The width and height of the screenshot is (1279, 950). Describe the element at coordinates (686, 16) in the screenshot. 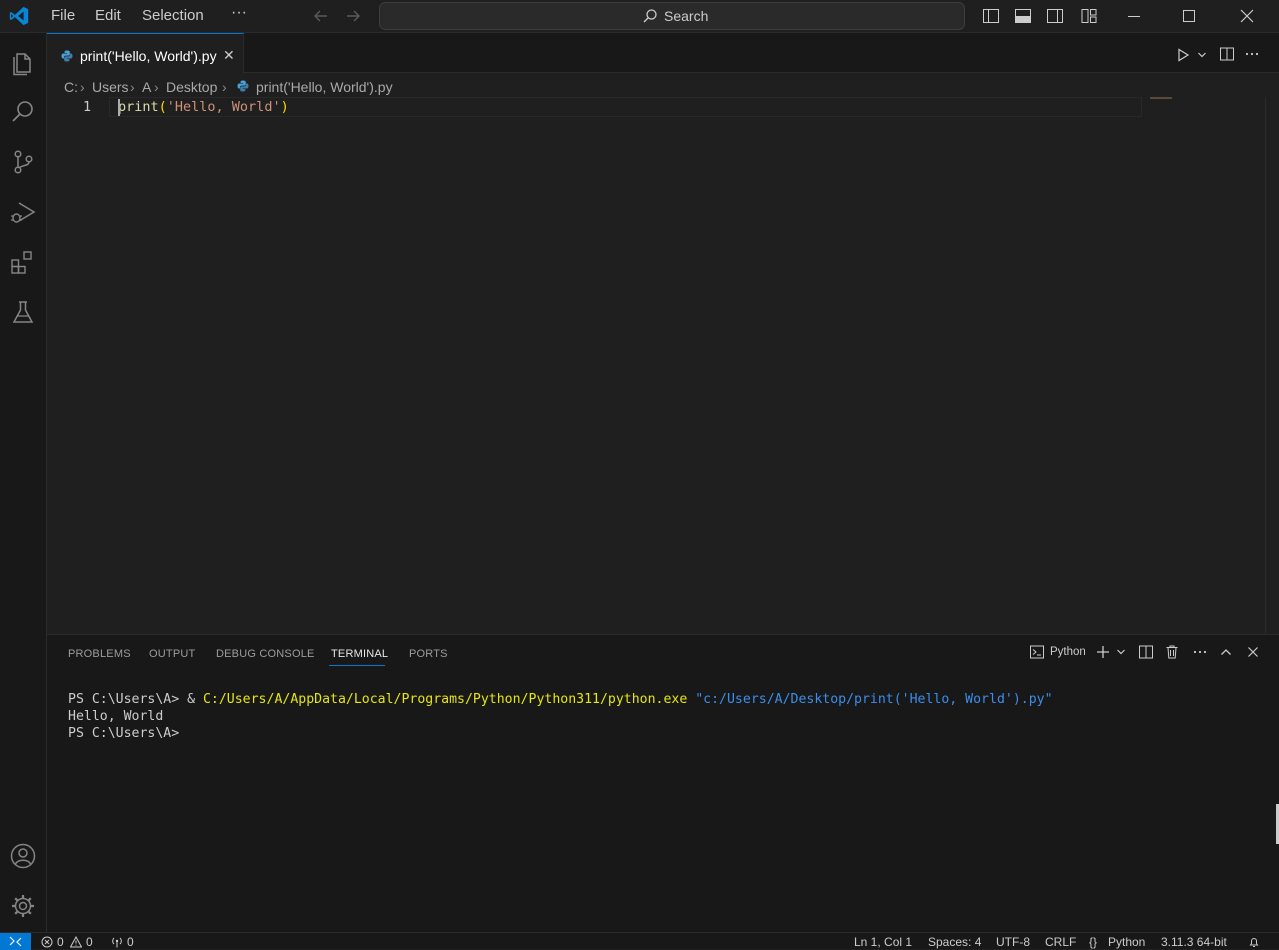

I see `search-label: Search` at that location.